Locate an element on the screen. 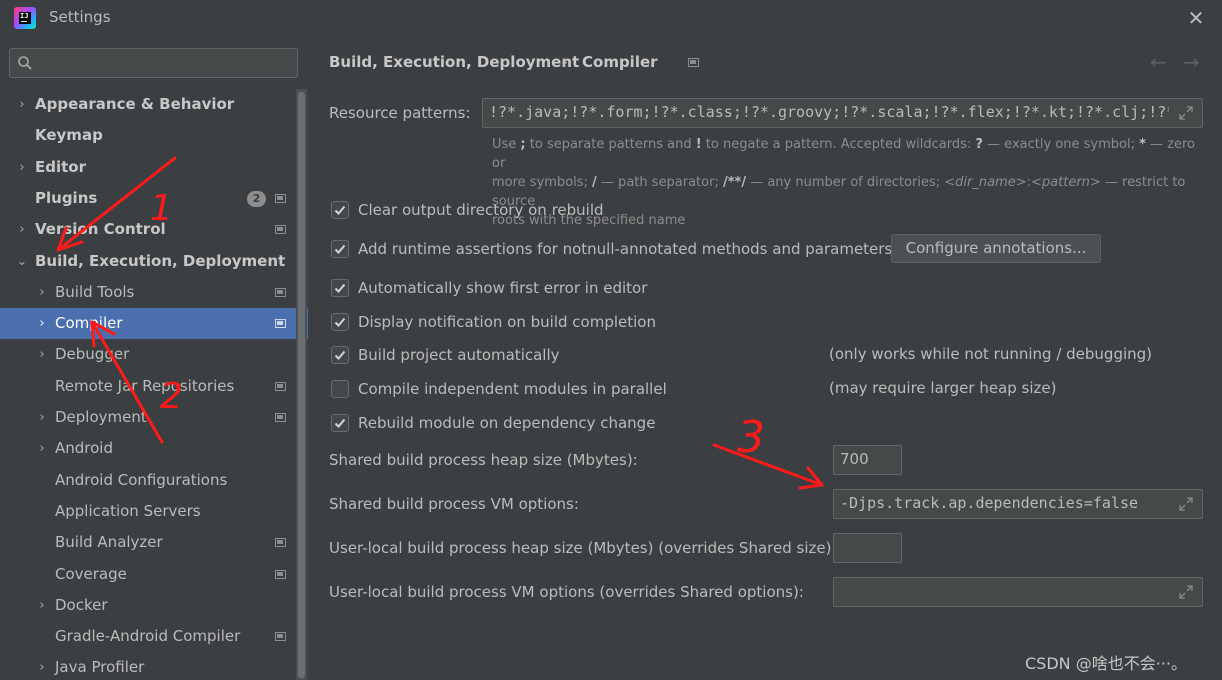  sidebar-item-label: Compiler is located at coordinates (89, 323).